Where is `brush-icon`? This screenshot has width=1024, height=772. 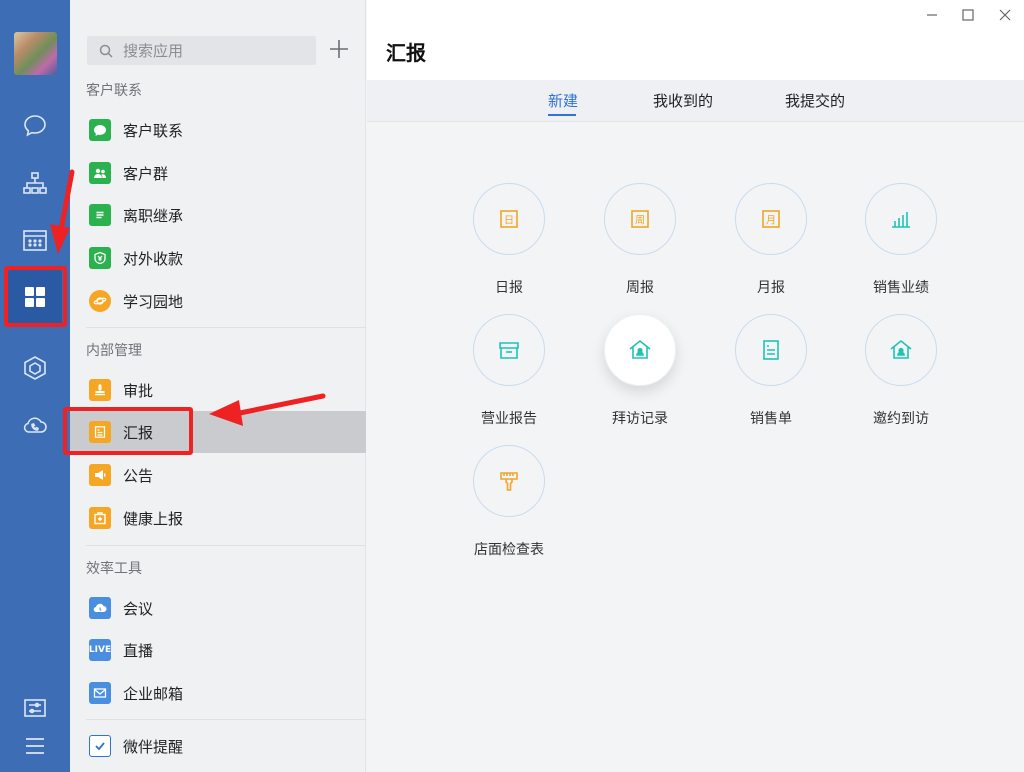
brush-icon is located at coordinates (509, 481).